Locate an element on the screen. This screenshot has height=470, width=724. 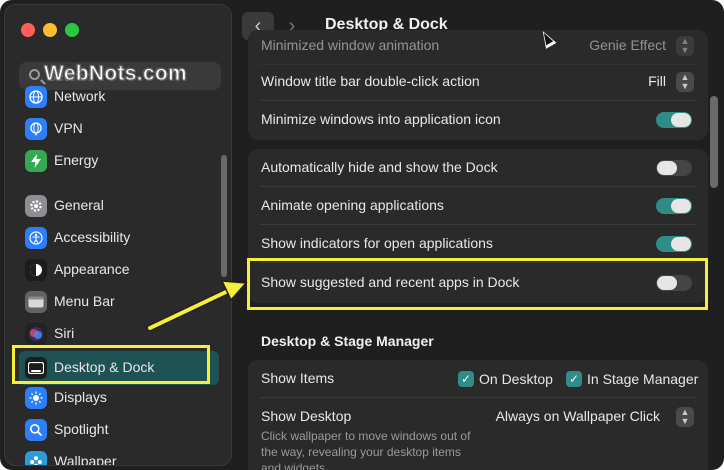
checkbox-label: On Desktop is located at coordinates (516, 379).